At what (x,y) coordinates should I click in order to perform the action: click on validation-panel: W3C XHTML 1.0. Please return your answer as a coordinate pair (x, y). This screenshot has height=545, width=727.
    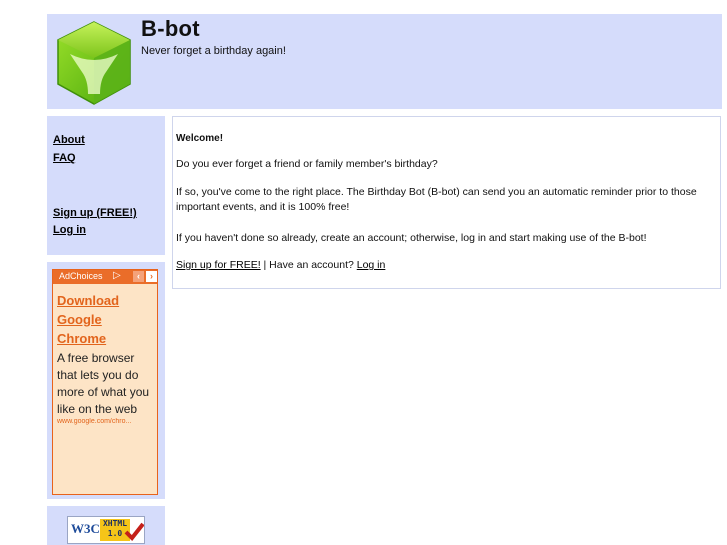
    Looking at the image, I should click on (106, 525).